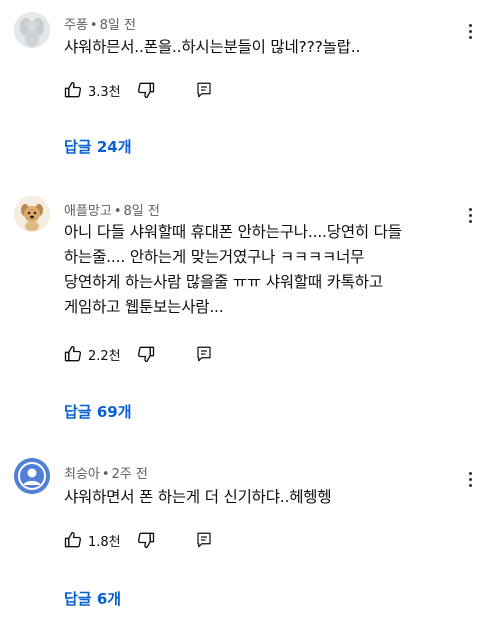 The height and width of the screenshot is (620, 500). Describe the element at coordinates (130, 474) in the screenshot. I see `comment-time: 2주 전` at that location.